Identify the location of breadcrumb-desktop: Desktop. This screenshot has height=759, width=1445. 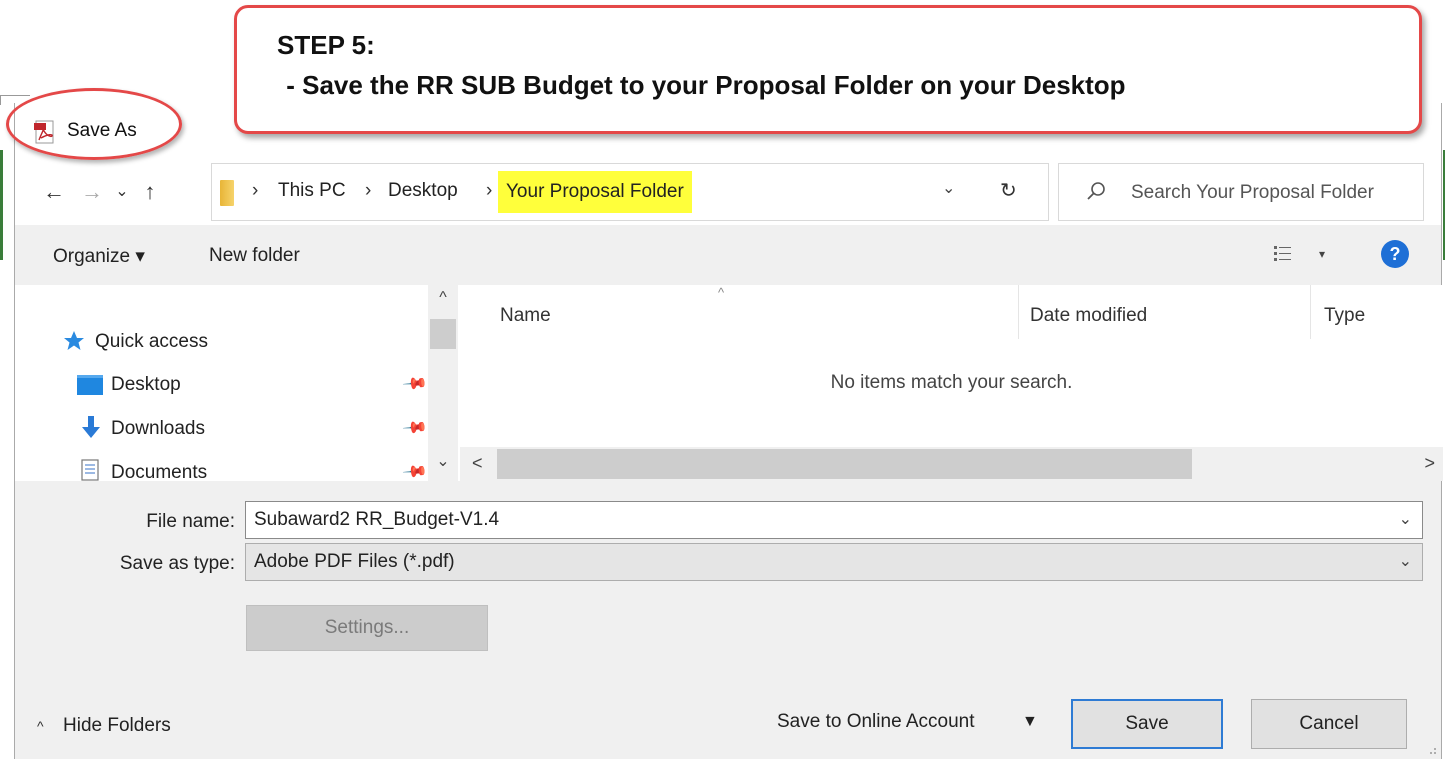
(423, 191).